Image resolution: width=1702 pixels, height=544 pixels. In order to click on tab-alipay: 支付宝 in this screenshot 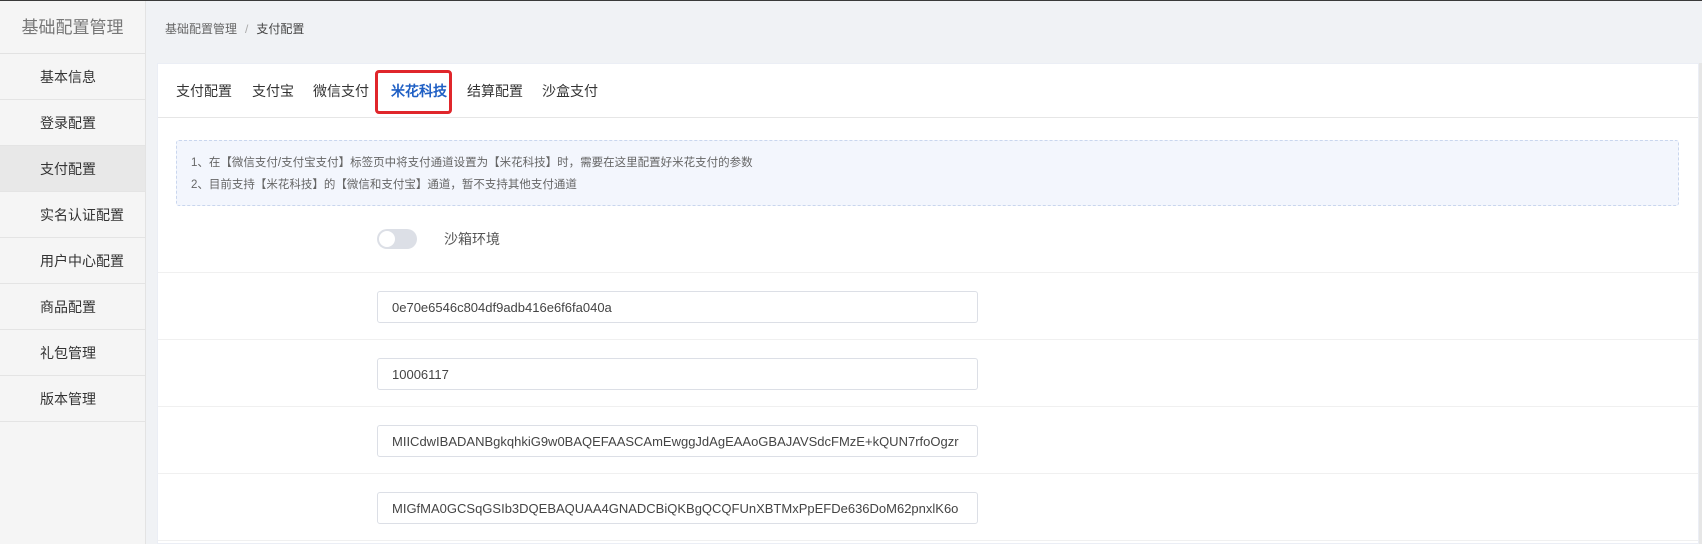, I will do `click(273, 91)`.